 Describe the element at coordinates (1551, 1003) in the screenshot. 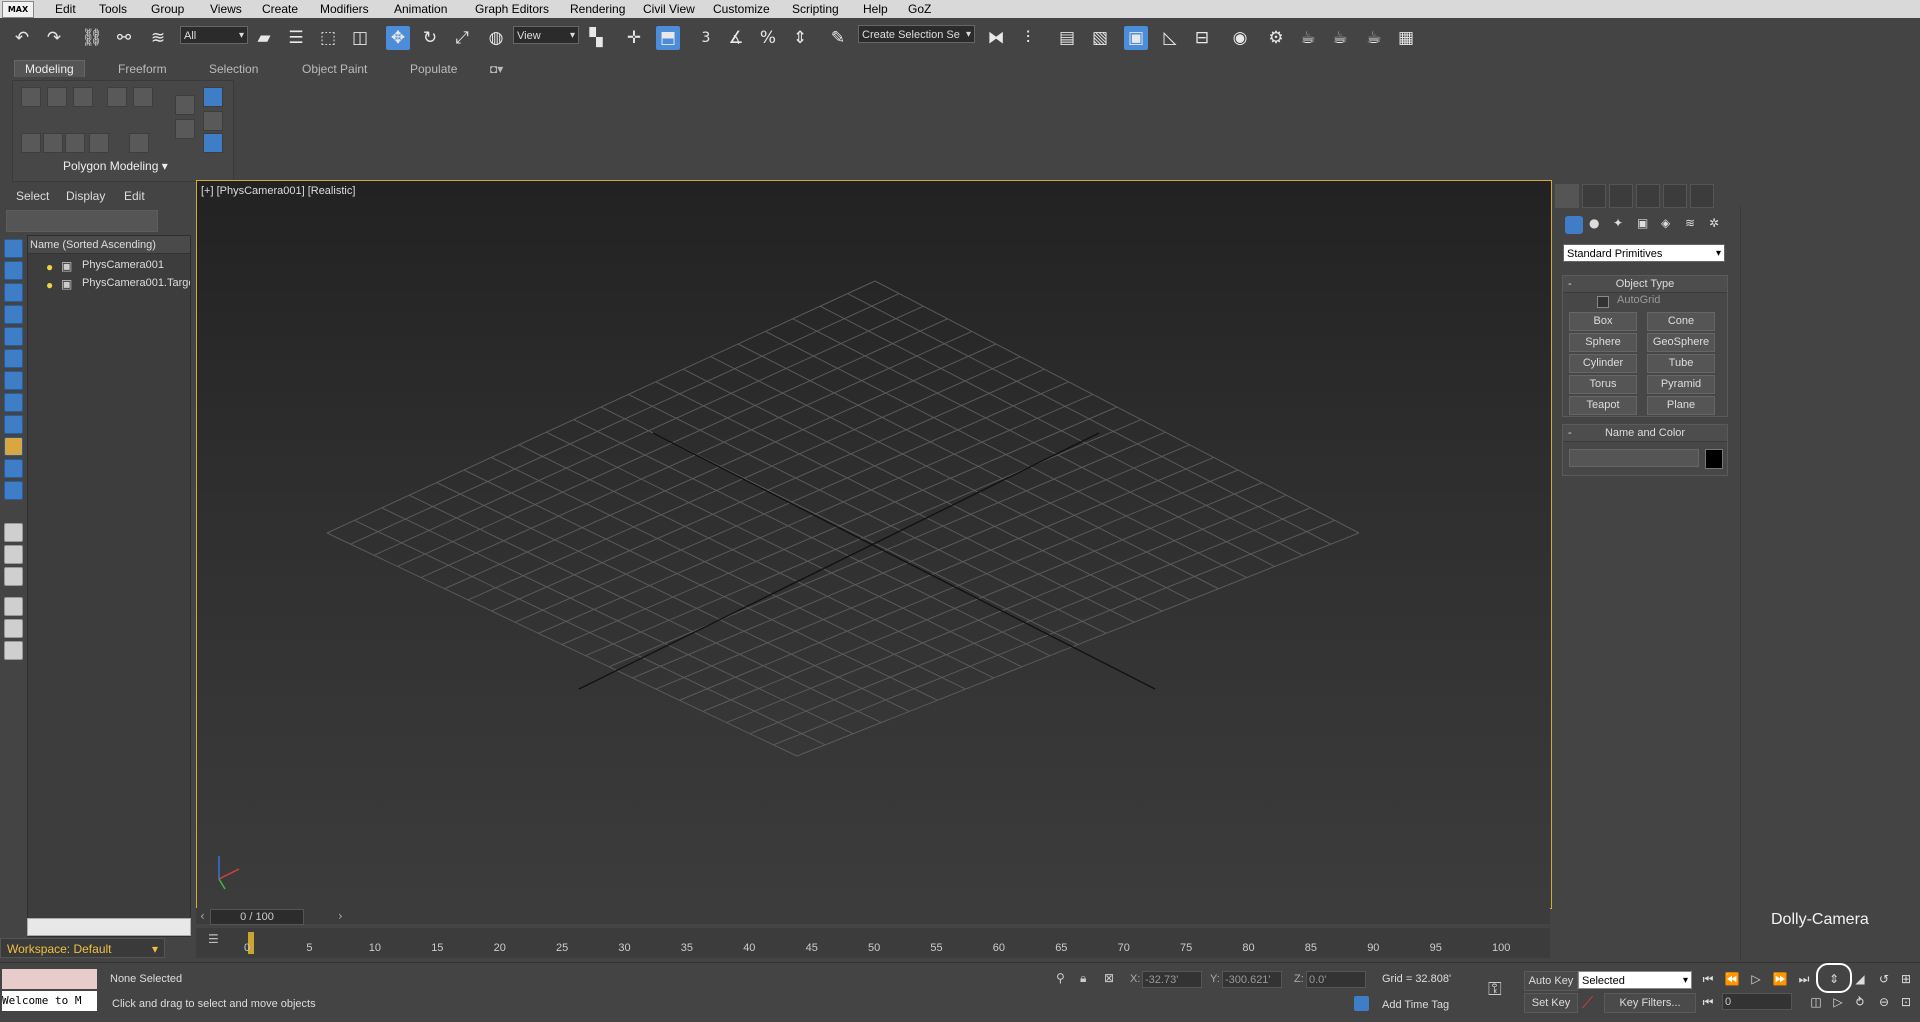

I see `set-key-button: Set Key` at that location.